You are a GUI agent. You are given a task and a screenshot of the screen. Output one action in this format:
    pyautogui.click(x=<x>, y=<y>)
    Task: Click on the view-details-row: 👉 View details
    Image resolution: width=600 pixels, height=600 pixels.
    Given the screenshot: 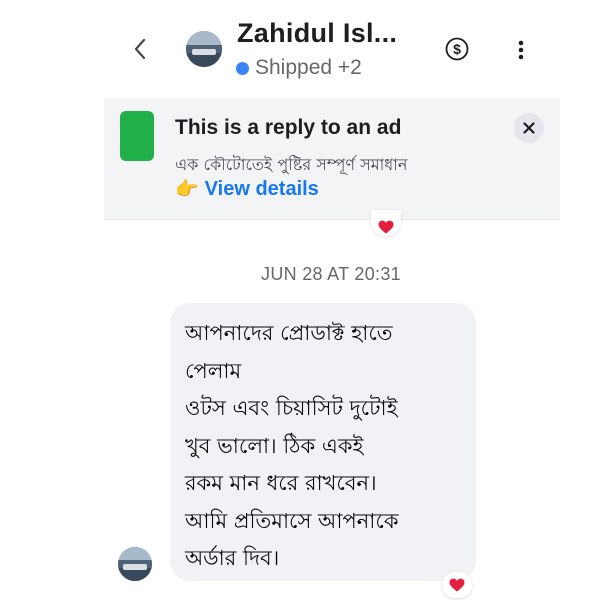 What is the action you would take?
    pyautogui.click(x=247, y=189)
    